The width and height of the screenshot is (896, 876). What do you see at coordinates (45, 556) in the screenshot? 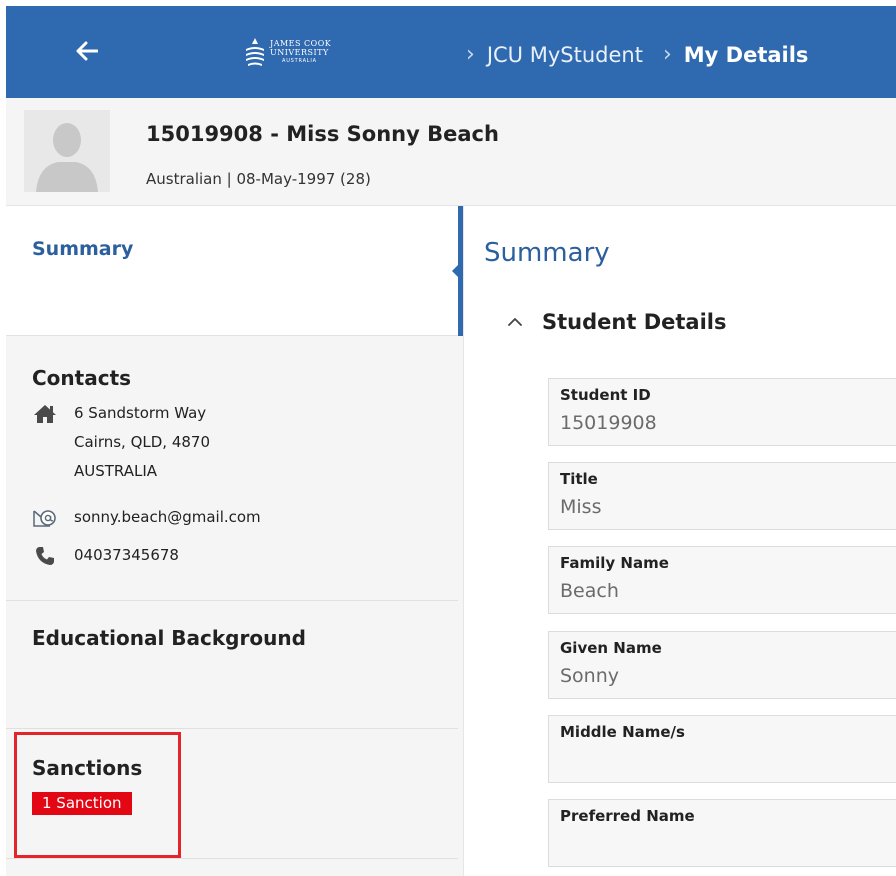
I see `phone-icon` at bounding box center [45, 556].